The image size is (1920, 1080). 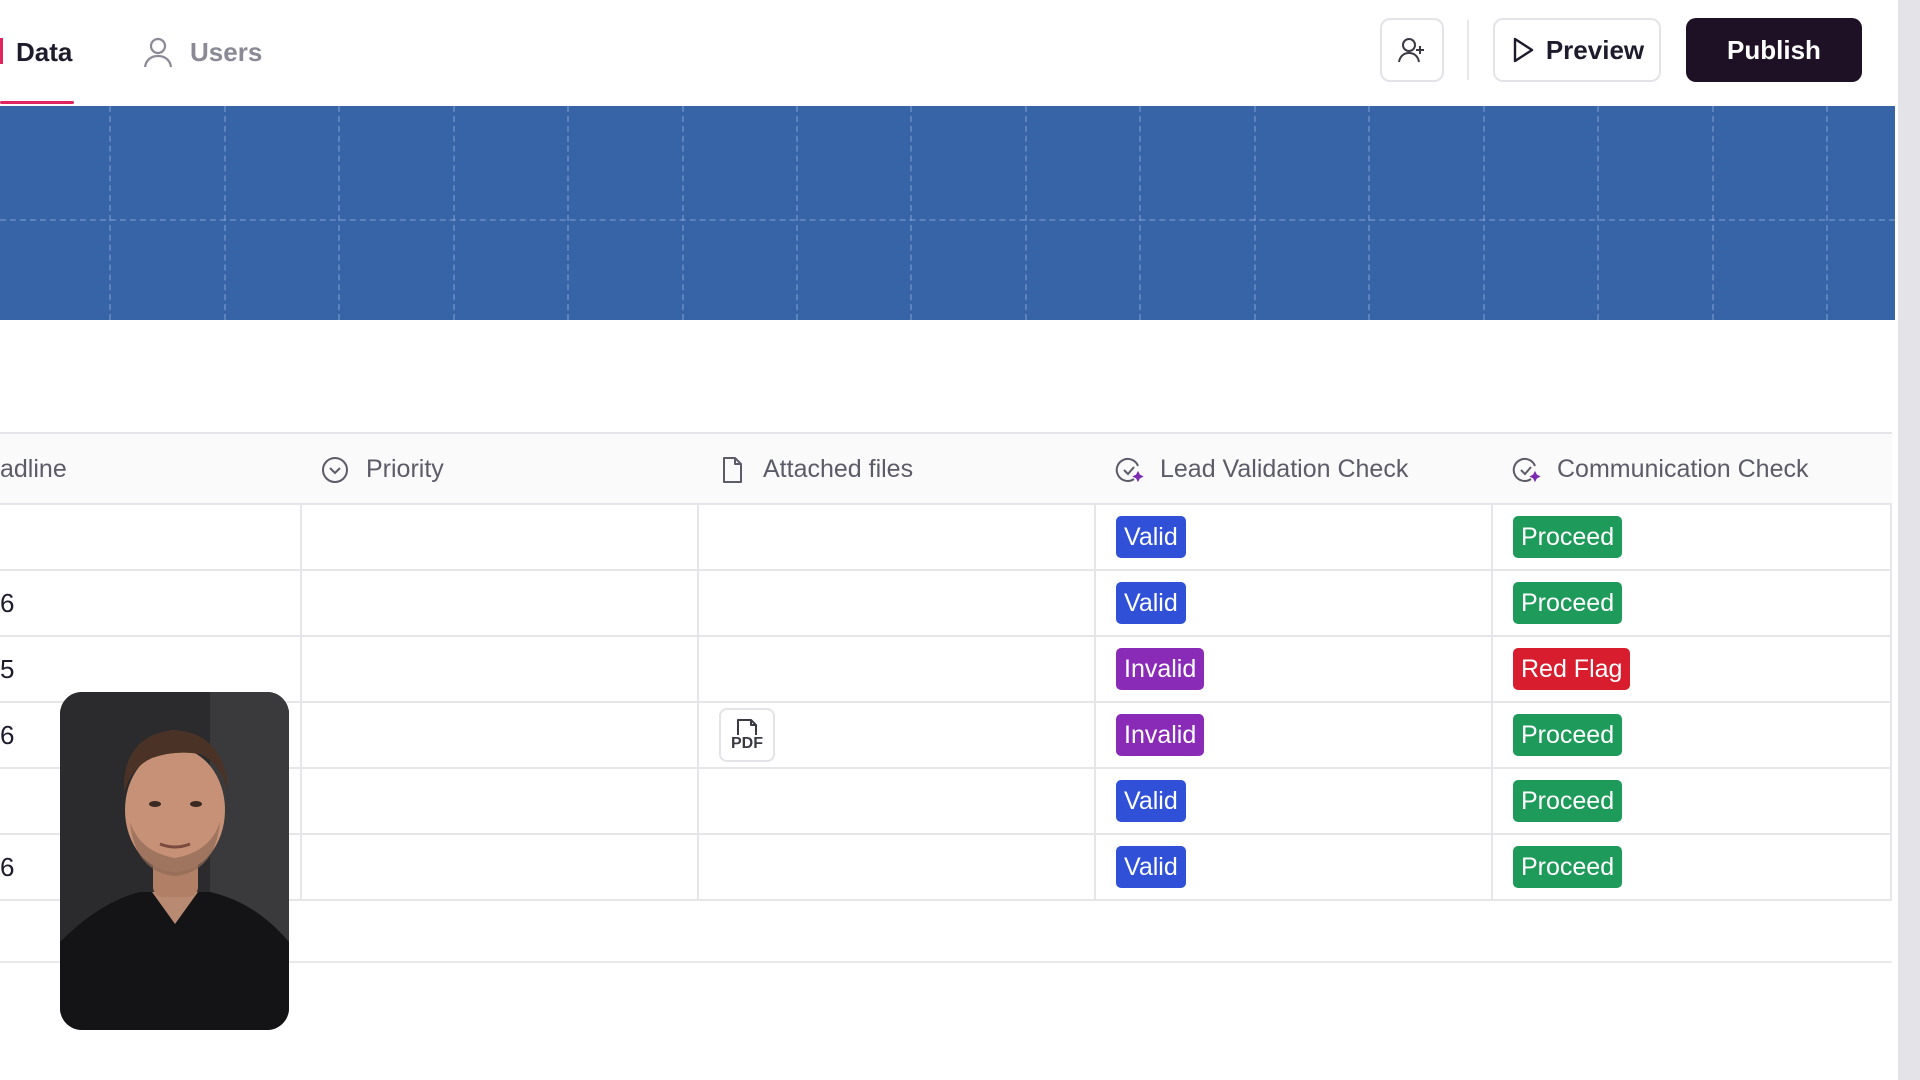 I want to click on pdf-label: PDF, so click(x=747, y=743).